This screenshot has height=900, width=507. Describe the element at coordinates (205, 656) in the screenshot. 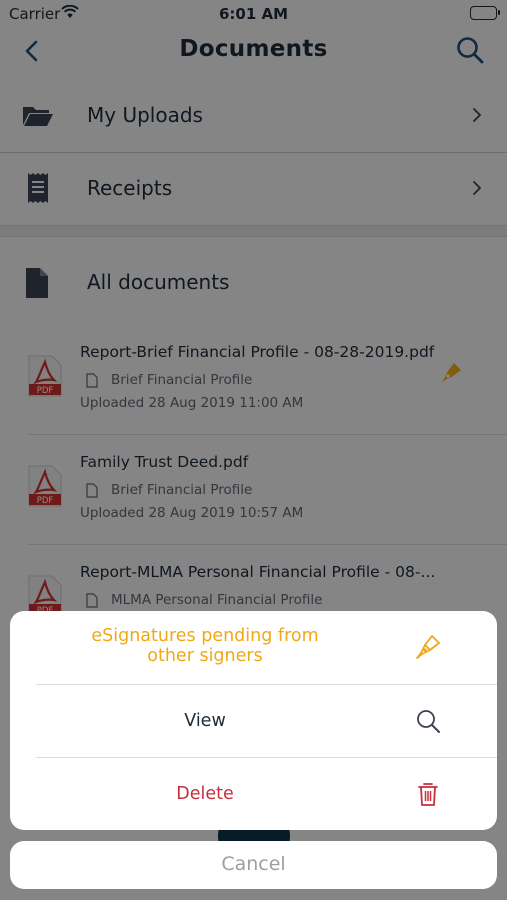

I see `pending-line-2: other signers` at that location.